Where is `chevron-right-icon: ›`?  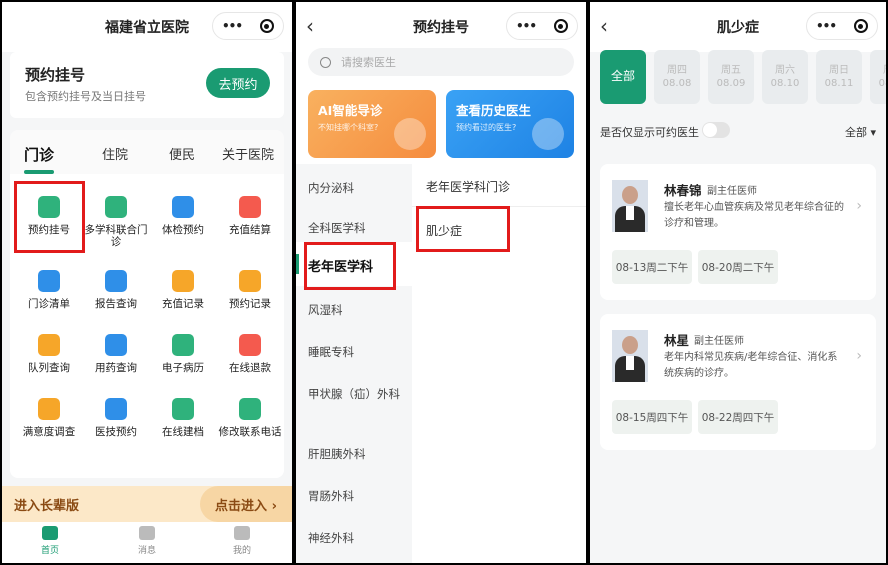
chevron-right-icon: › is located at coordinates (859, 356).